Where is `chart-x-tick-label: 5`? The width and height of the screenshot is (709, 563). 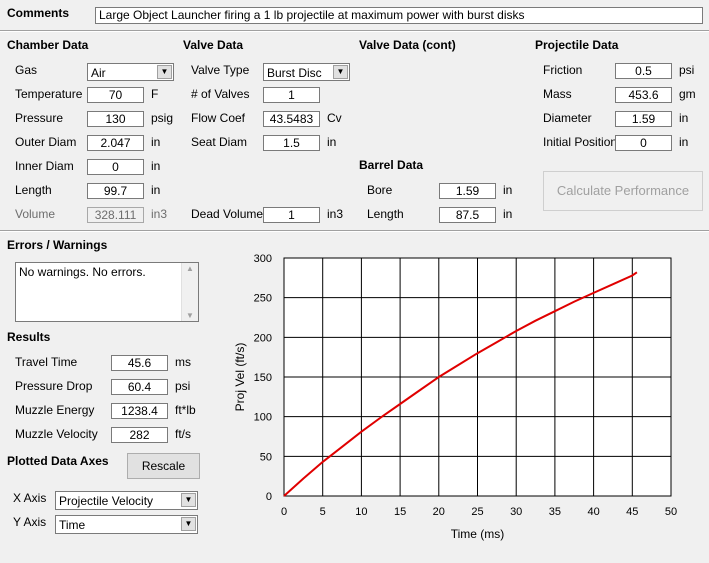
chart-x-tick-label: 5 is located at coordinates (323, 512).